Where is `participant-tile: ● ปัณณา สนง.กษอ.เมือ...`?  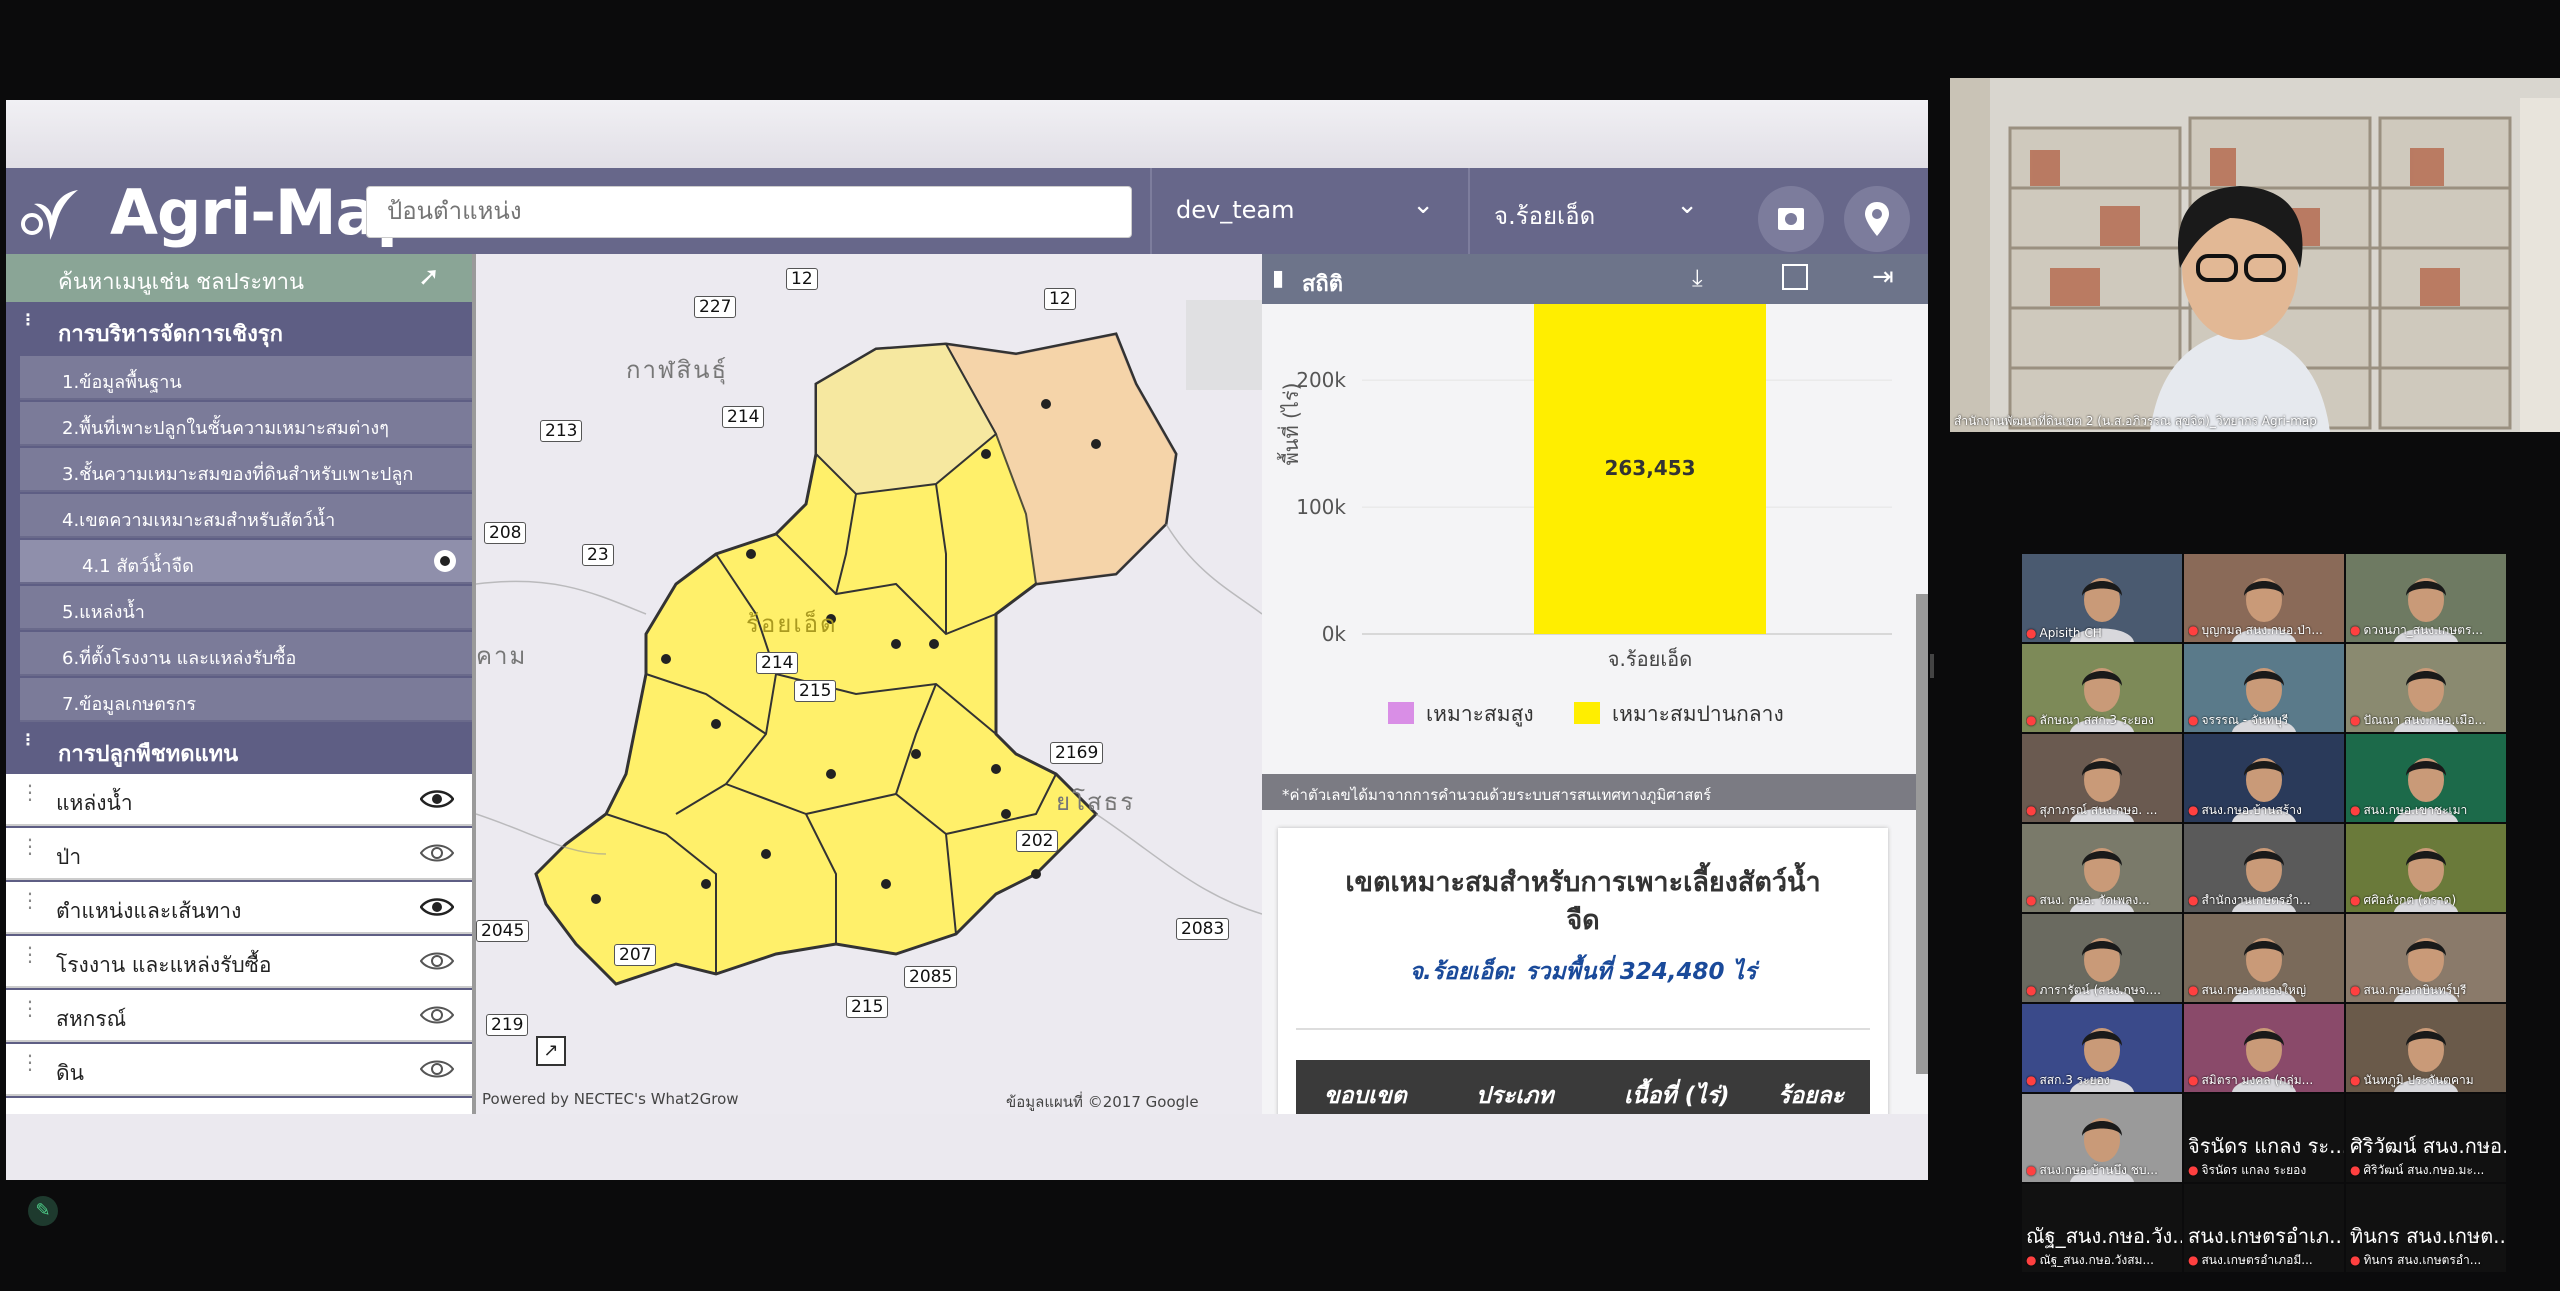 participant-tile: ● ปัณณา สนง.กษอ.เมือ... is located at coordinates (2426, 688).